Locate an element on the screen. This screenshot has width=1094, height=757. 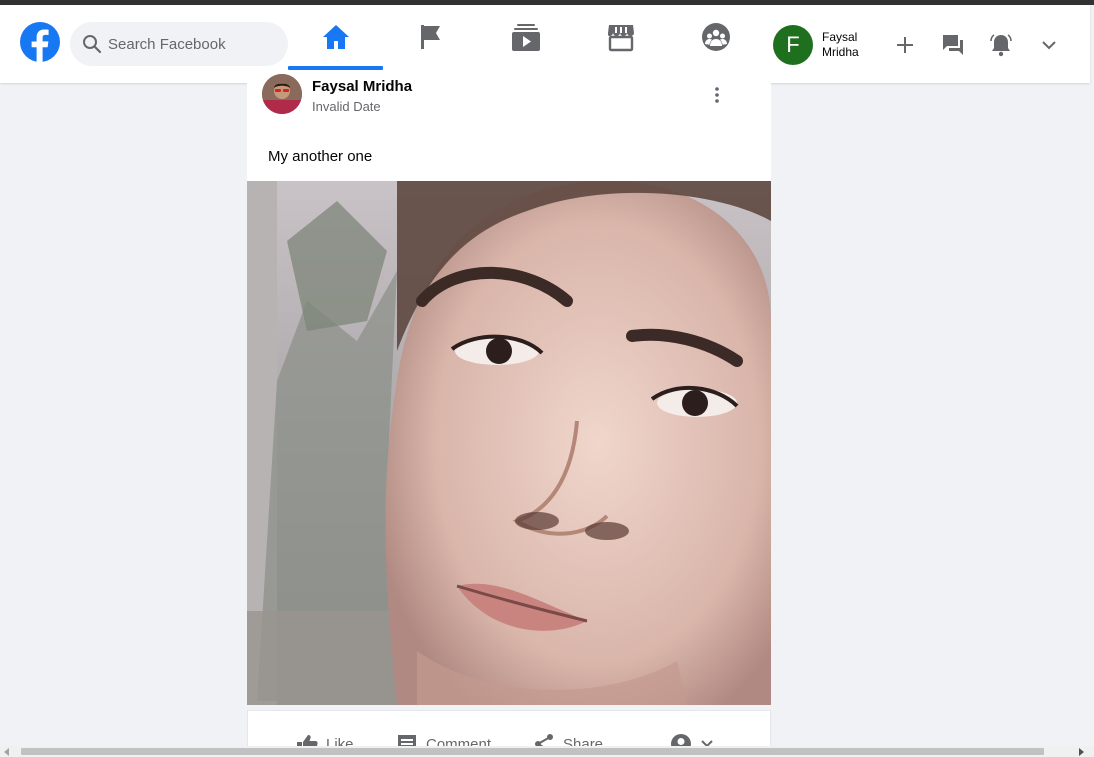
account-menu-button is located at coordinates (1049, 45).